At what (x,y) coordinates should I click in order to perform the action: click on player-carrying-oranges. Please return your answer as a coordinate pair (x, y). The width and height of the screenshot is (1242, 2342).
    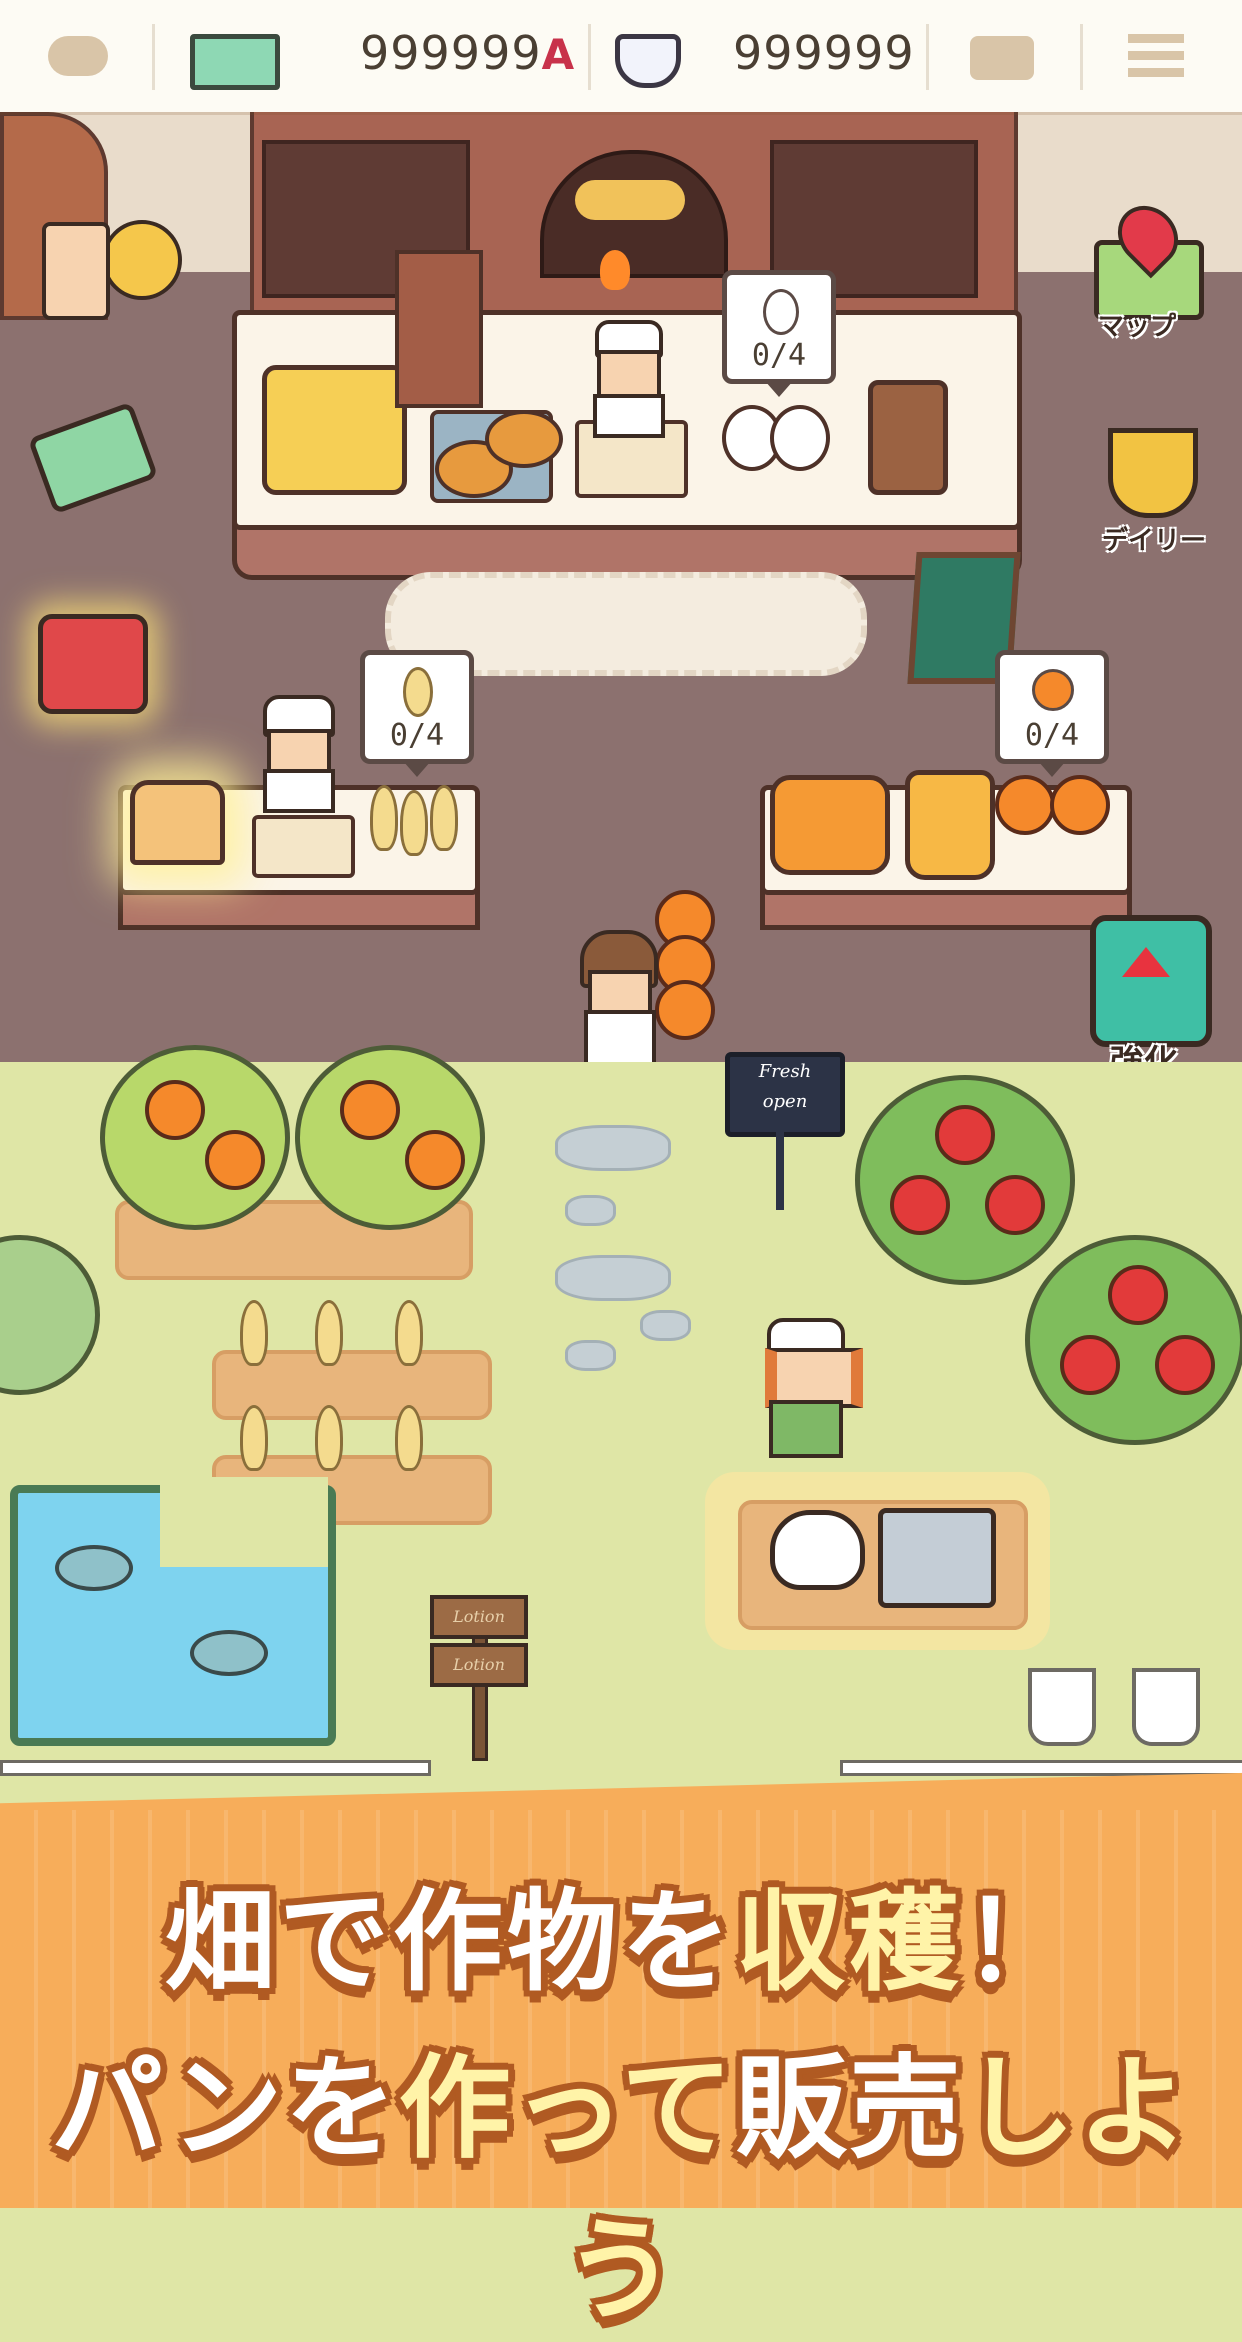
    Looking at the image, I should click on (645, 985).